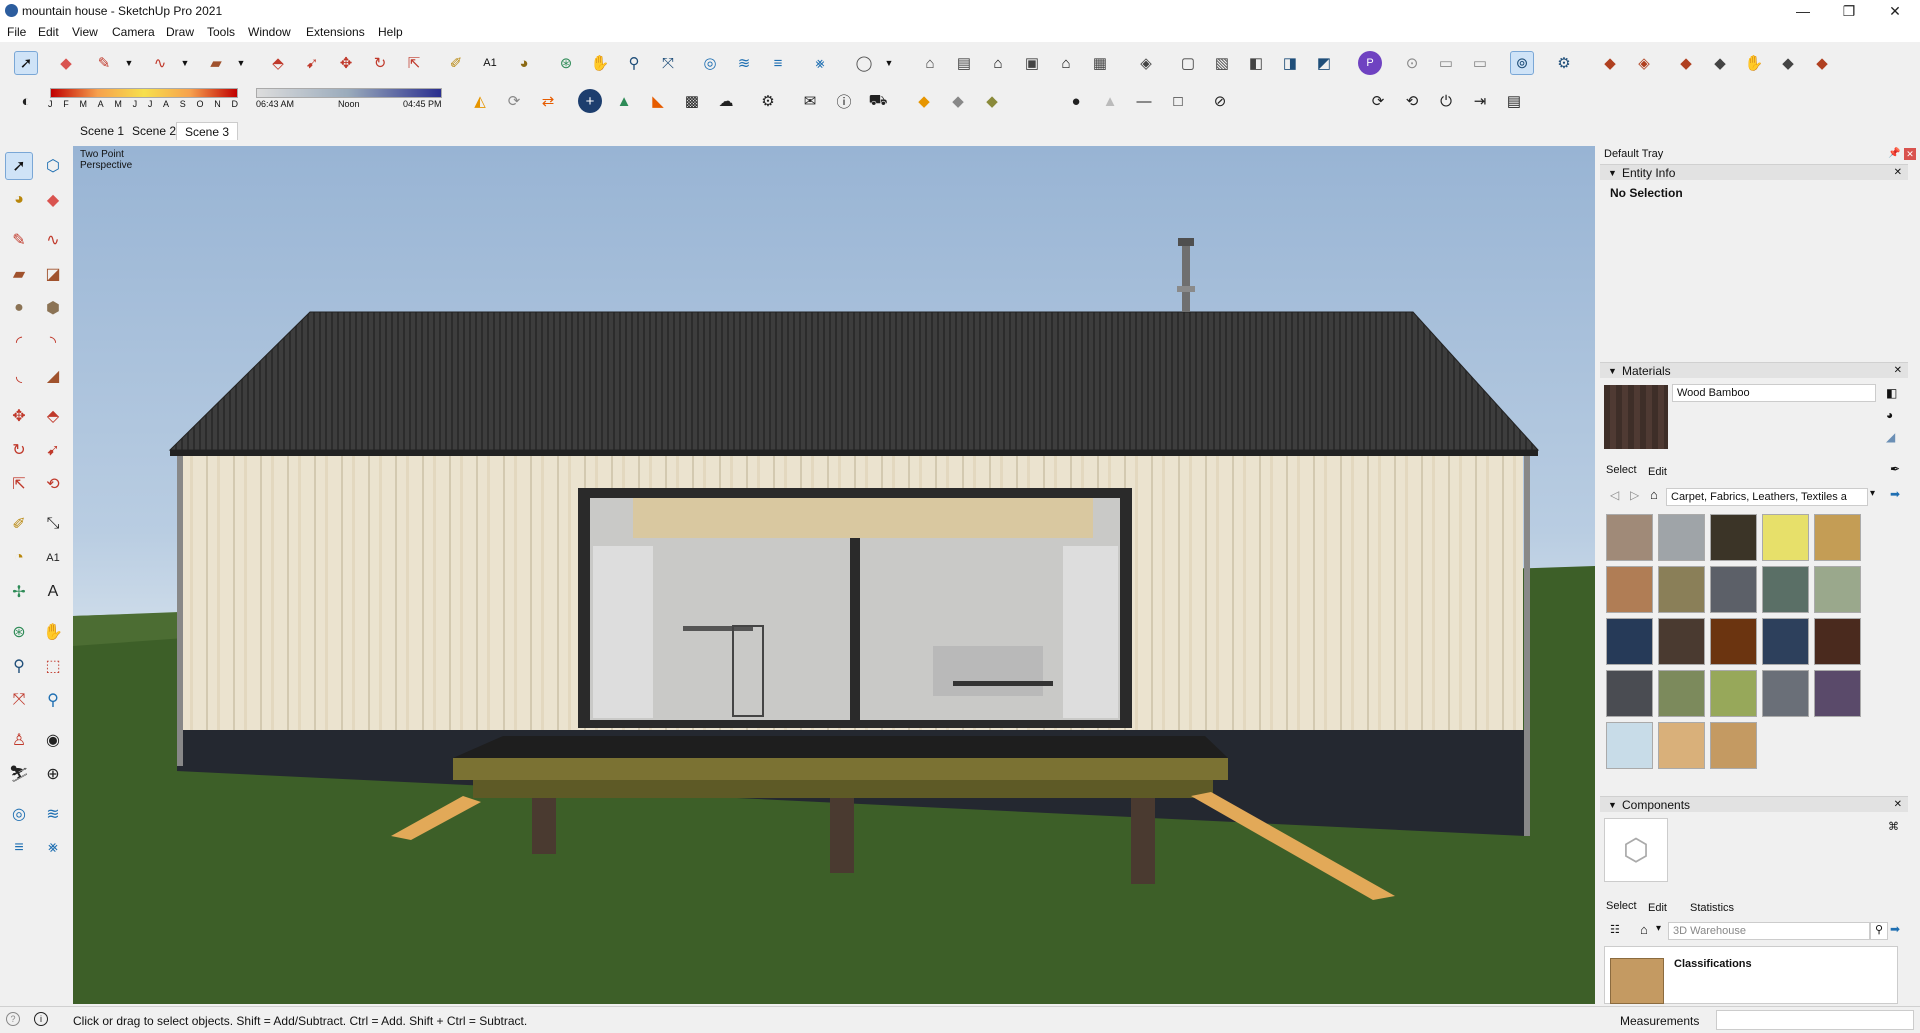  I want to click on component-1-icon: ◆, so click(924, 101).